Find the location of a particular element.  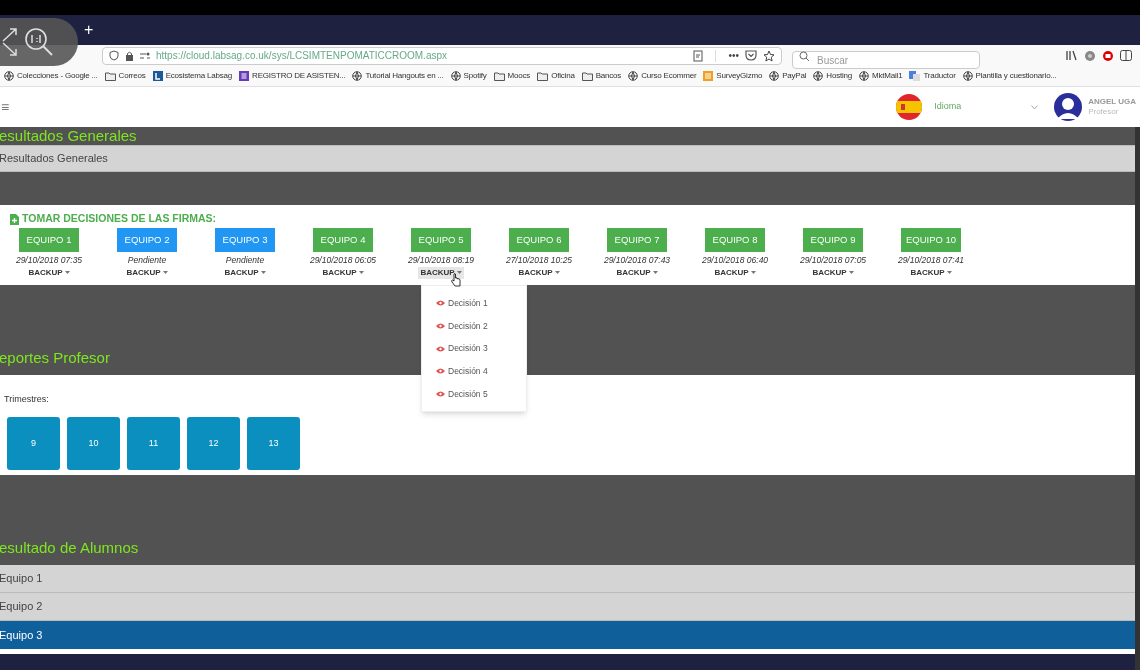

pocket-icon is located at coordinates (751, 55).